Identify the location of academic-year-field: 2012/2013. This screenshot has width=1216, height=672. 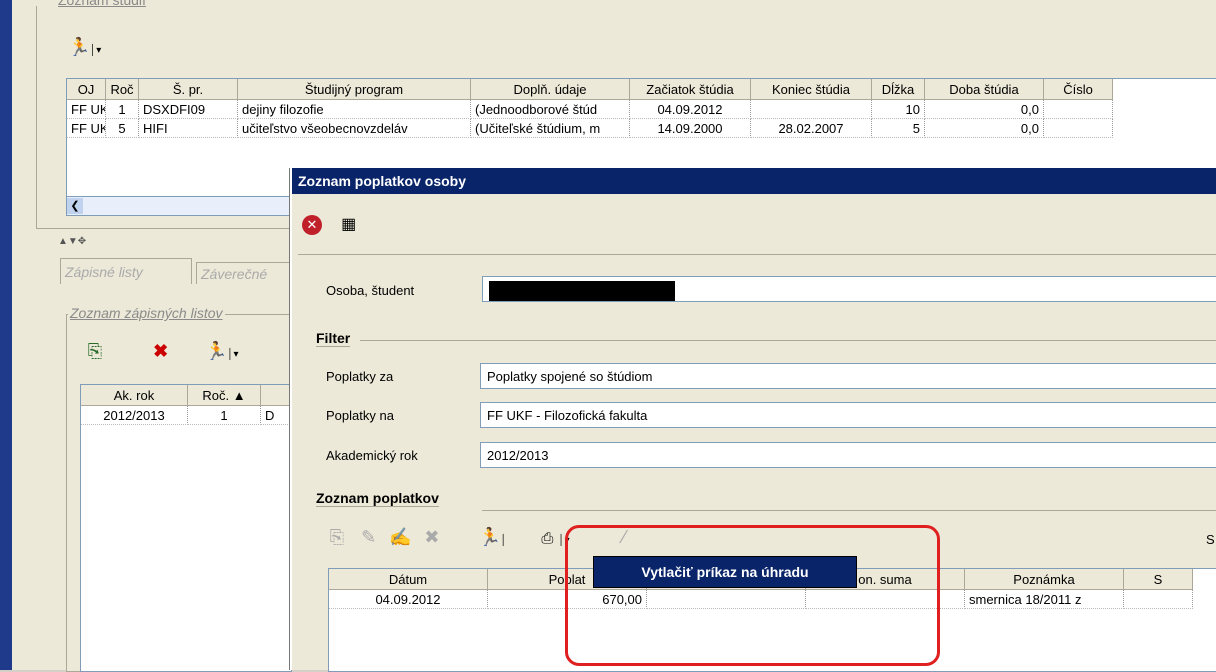
(848, 455).